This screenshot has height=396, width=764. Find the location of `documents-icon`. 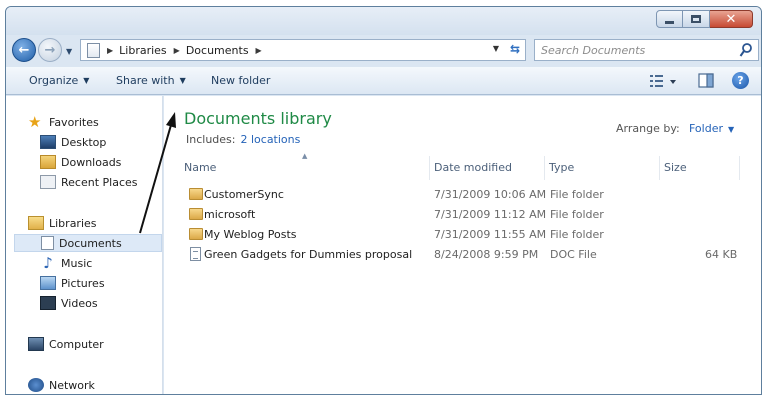

documents-icon is located at coordinates (47, 243).